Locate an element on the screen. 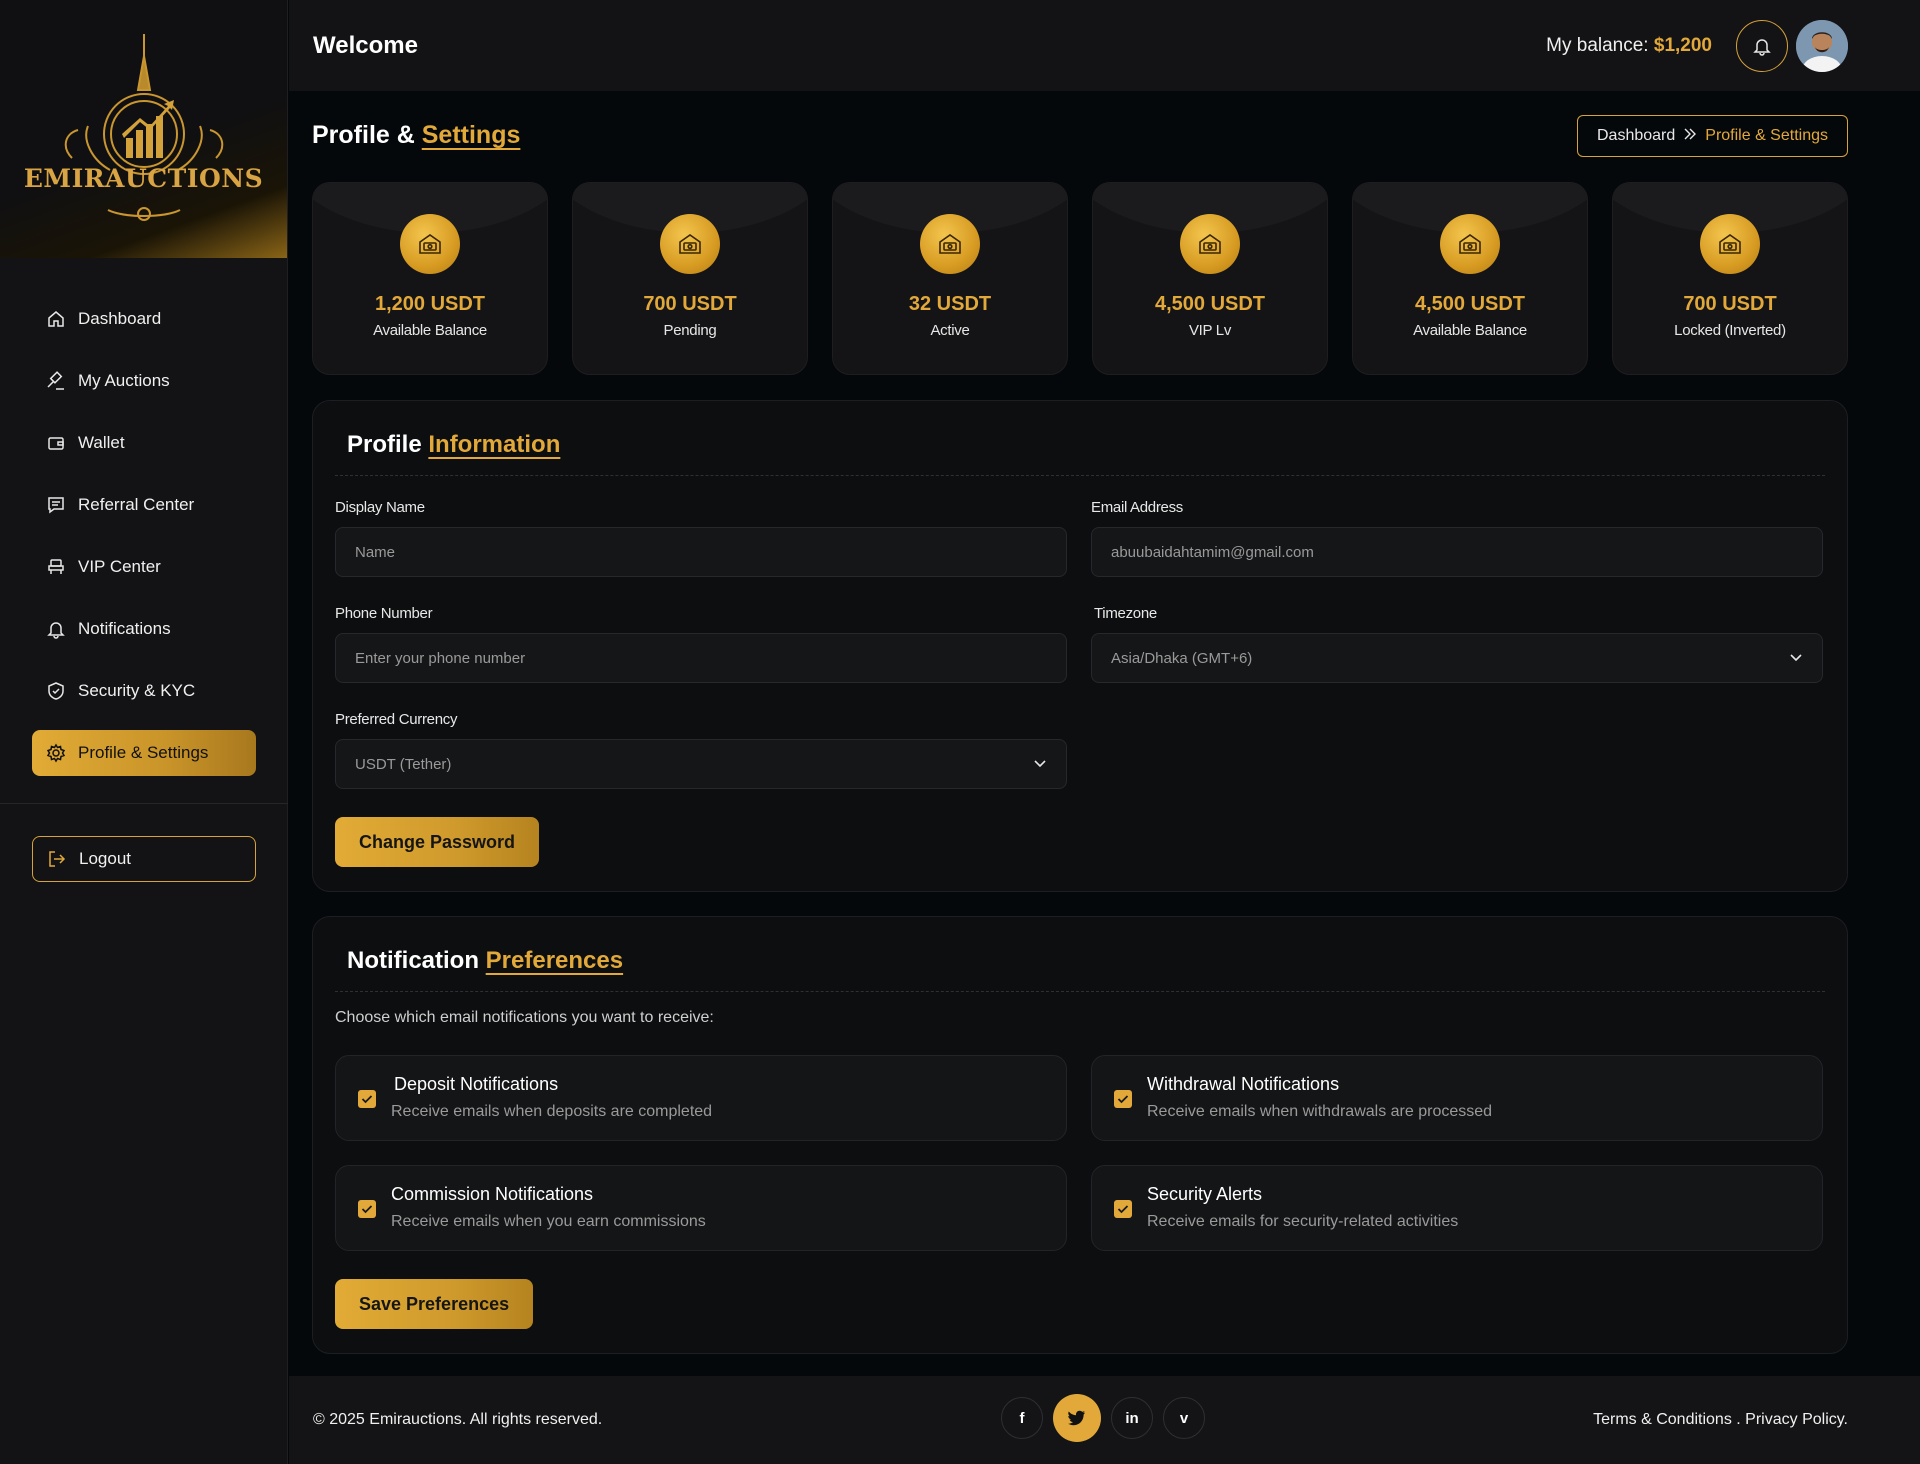 This screenshot has height=1464, width=1920. social-links: f in v is located at coordinates (1103, 1418).